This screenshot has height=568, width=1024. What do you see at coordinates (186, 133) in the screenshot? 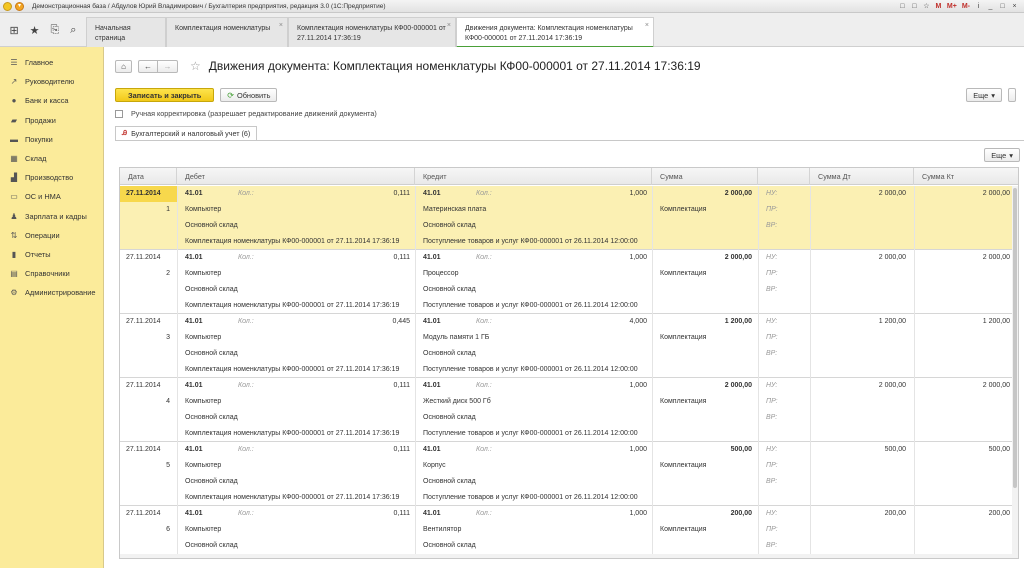
I see `tab-accounting: Ꭿ Бухгалтерский и налоговый учет (6)` at bounding box center [186, 133].